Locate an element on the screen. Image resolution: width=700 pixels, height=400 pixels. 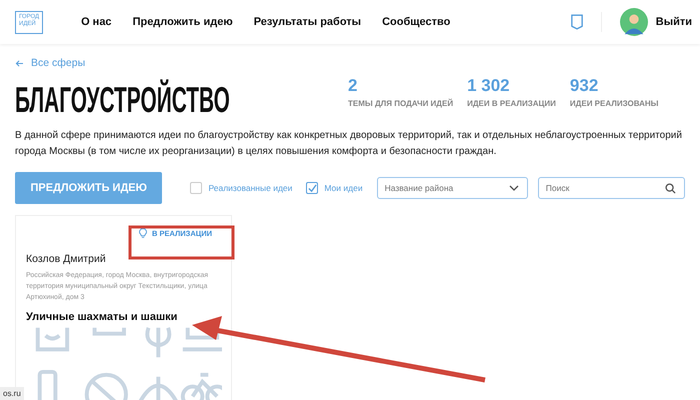
stat-label: ТЕМЫ ДЛЯ ПОДАЧИ ИДЕЙ is located at coordinates (401, 103).